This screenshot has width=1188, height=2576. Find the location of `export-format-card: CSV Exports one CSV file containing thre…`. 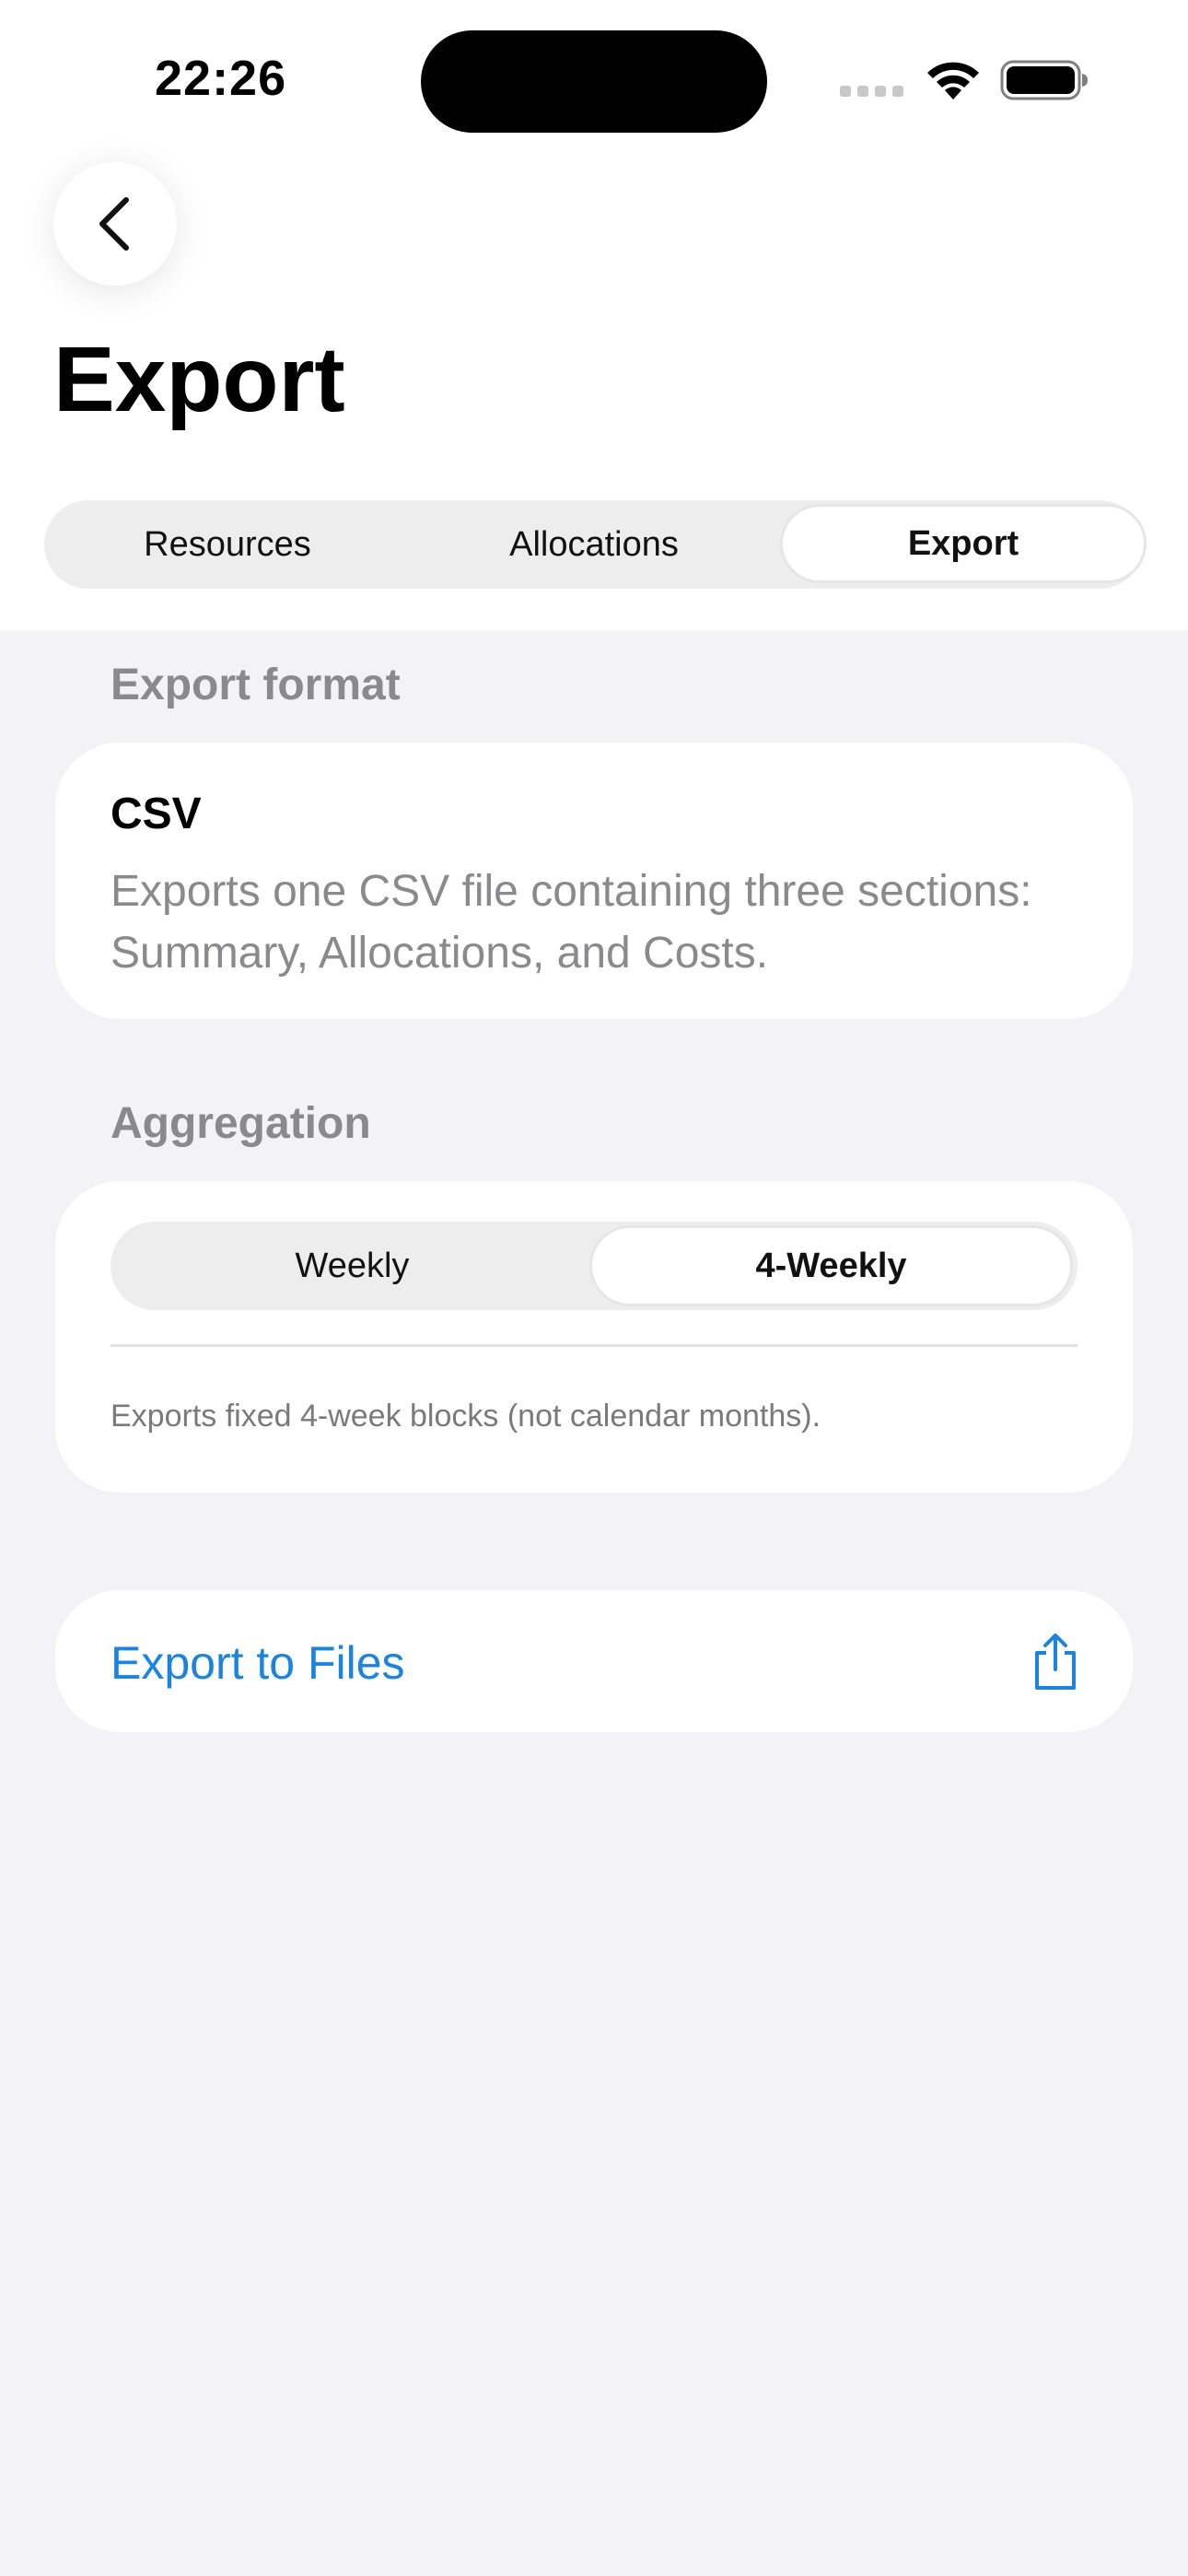

export-format-card: CSV Exports one CSV file containing thre… is located at coordinates (594, 881).